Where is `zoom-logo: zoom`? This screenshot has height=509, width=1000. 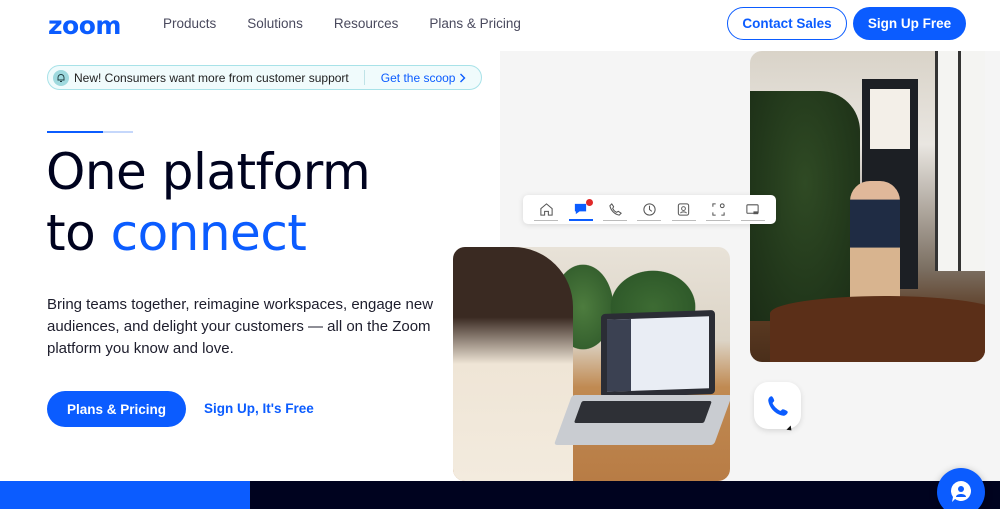 zoom-logo: zoom is located at coordinates (84, 25).